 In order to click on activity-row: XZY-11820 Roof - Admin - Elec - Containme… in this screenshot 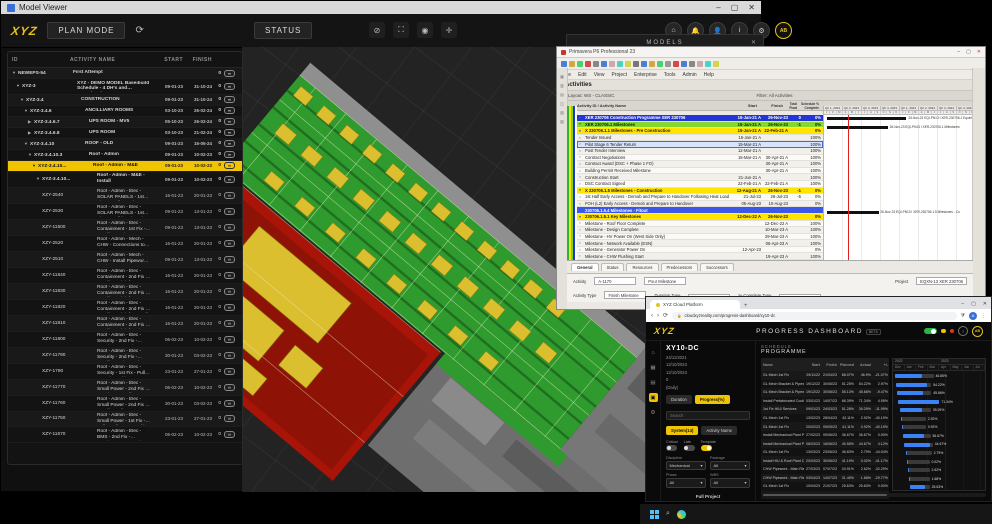, I will do `click(125, 308)`.